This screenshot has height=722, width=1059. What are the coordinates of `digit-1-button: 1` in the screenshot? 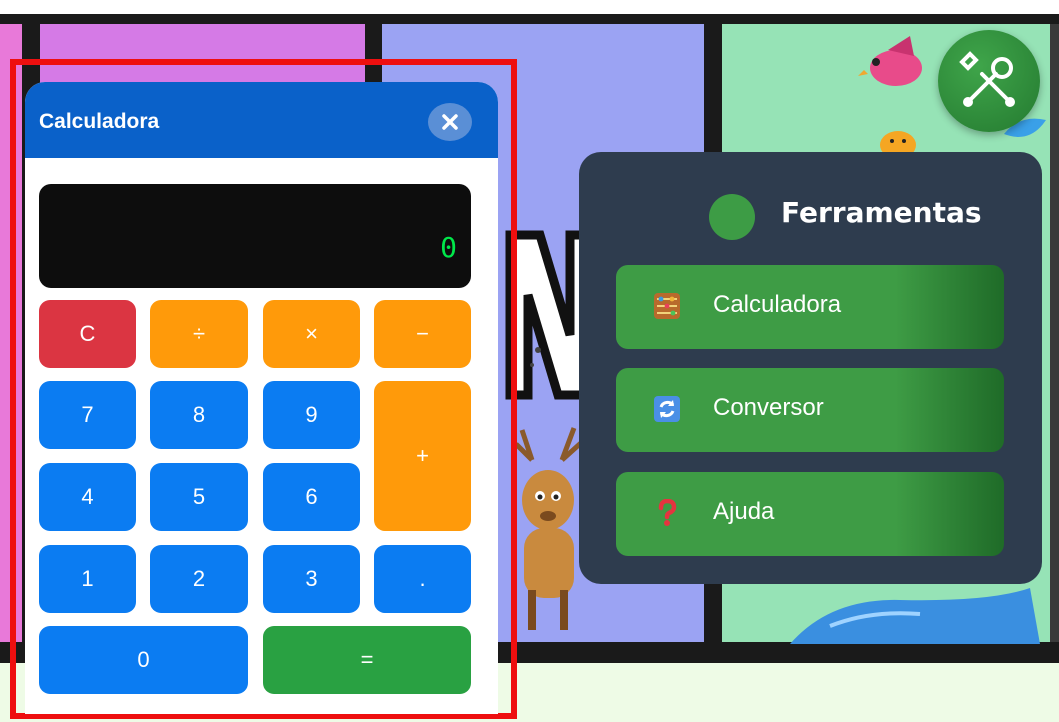 It's located at (87, 579).